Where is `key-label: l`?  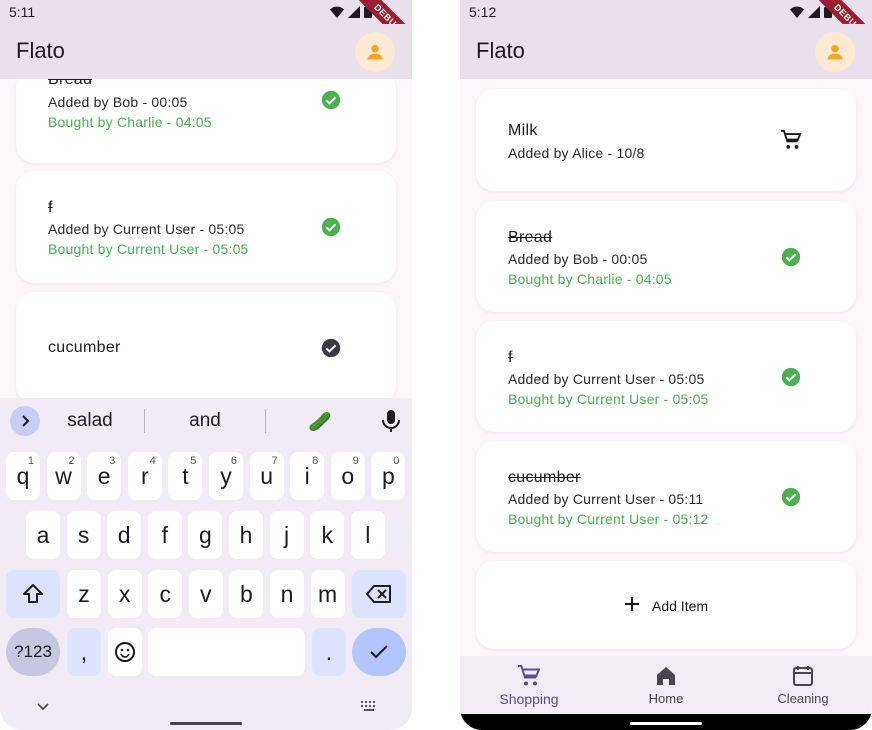
key-label: l is located at coordinates (368, 534).